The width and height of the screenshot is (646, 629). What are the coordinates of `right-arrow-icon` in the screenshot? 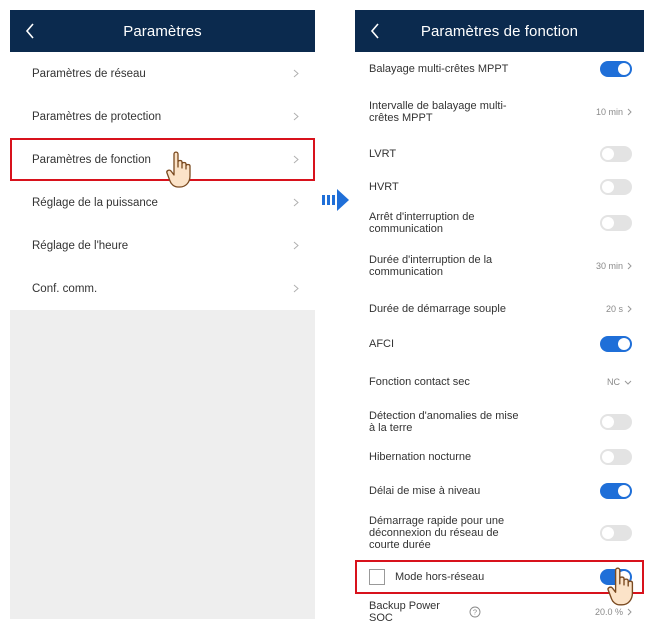 It's located at (335, 200).